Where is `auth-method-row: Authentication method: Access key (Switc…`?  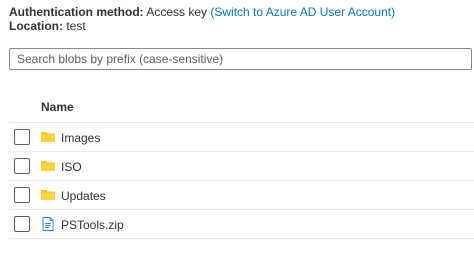 auth-method-row: Authentication method: Access key (Switc… is located at coordinates (202, 12).